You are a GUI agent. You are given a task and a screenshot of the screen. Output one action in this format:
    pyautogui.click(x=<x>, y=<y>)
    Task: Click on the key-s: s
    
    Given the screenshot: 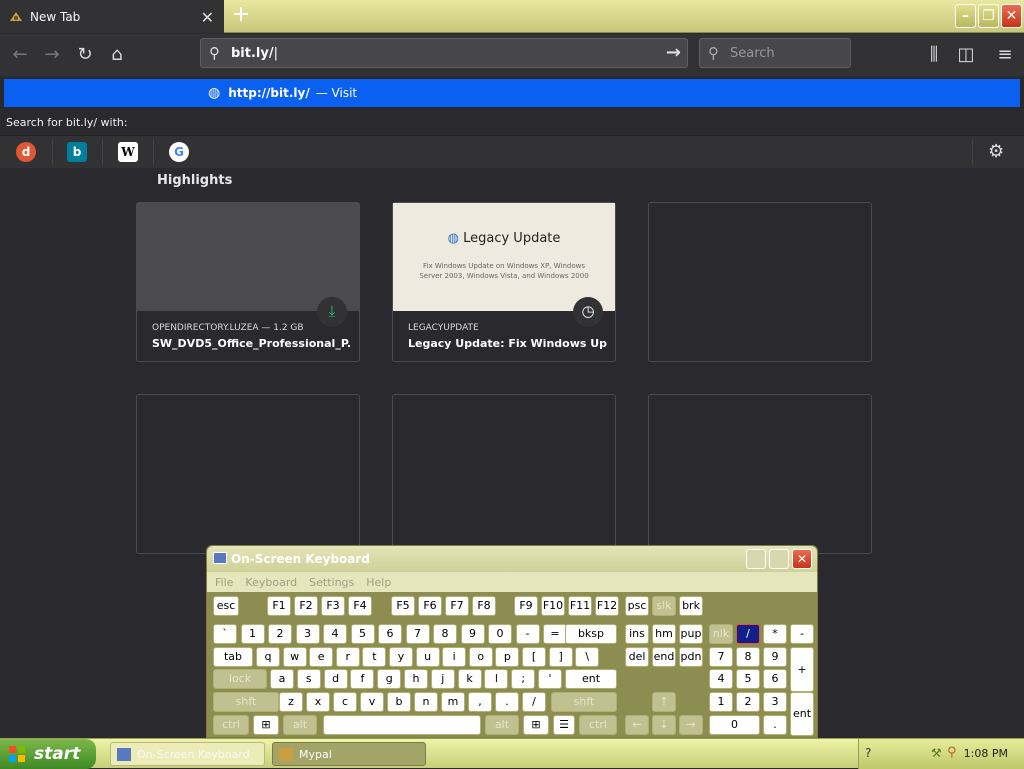 What is the action you would take?
    pyautogui.click(x=308, y=679)
    